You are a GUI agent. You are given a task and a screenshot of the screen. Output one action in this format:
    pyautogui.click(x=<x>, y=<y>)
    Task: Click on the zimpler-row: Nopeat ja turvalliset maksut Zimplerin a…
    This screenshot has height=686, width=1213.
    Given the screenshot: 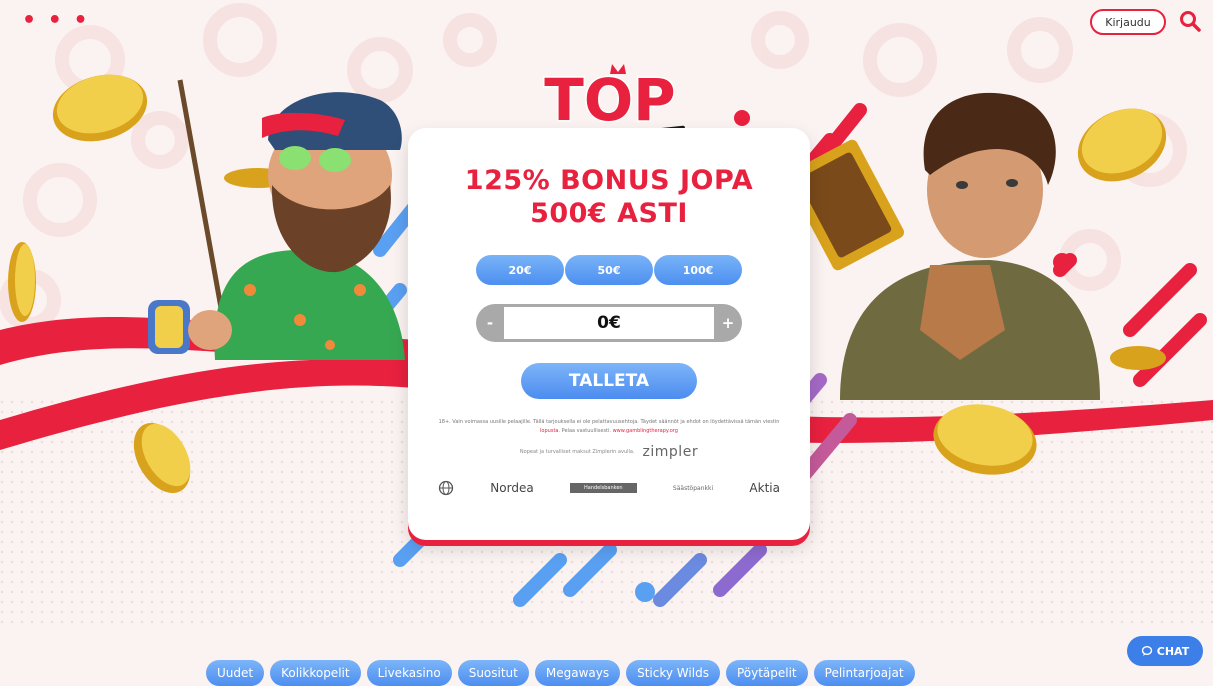 What is the action you would take?
    pyautogui.click(x=609, y=452)
    